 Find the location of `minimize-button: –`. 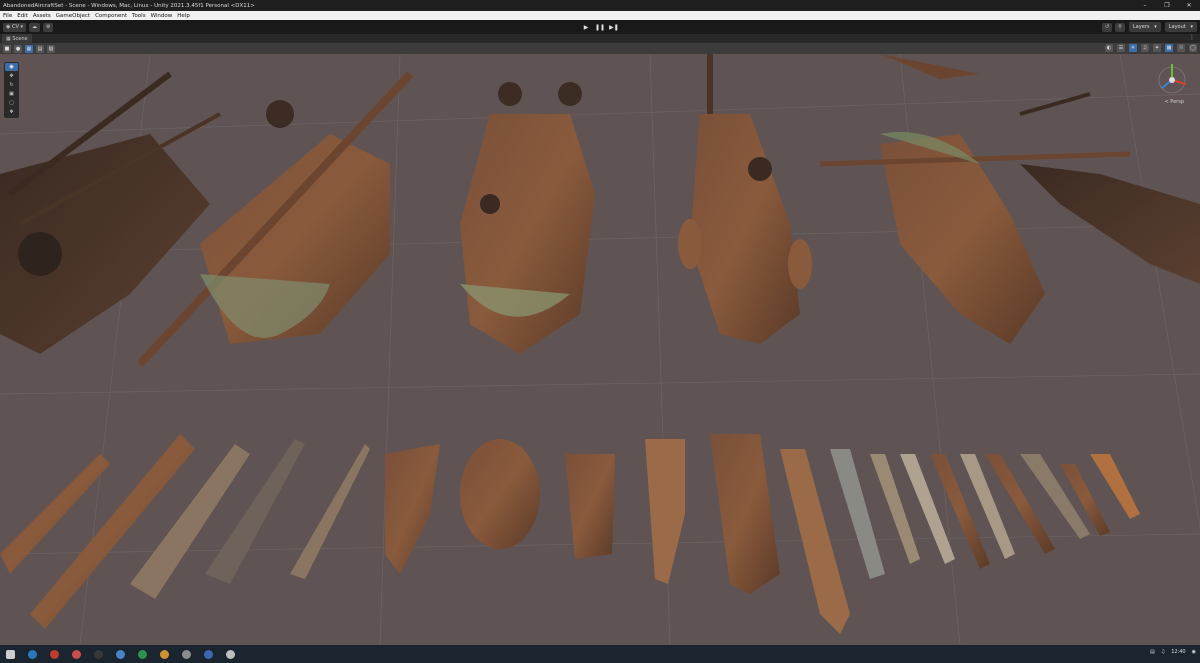

minimize-button: – is located at coordinates (1145, 5).